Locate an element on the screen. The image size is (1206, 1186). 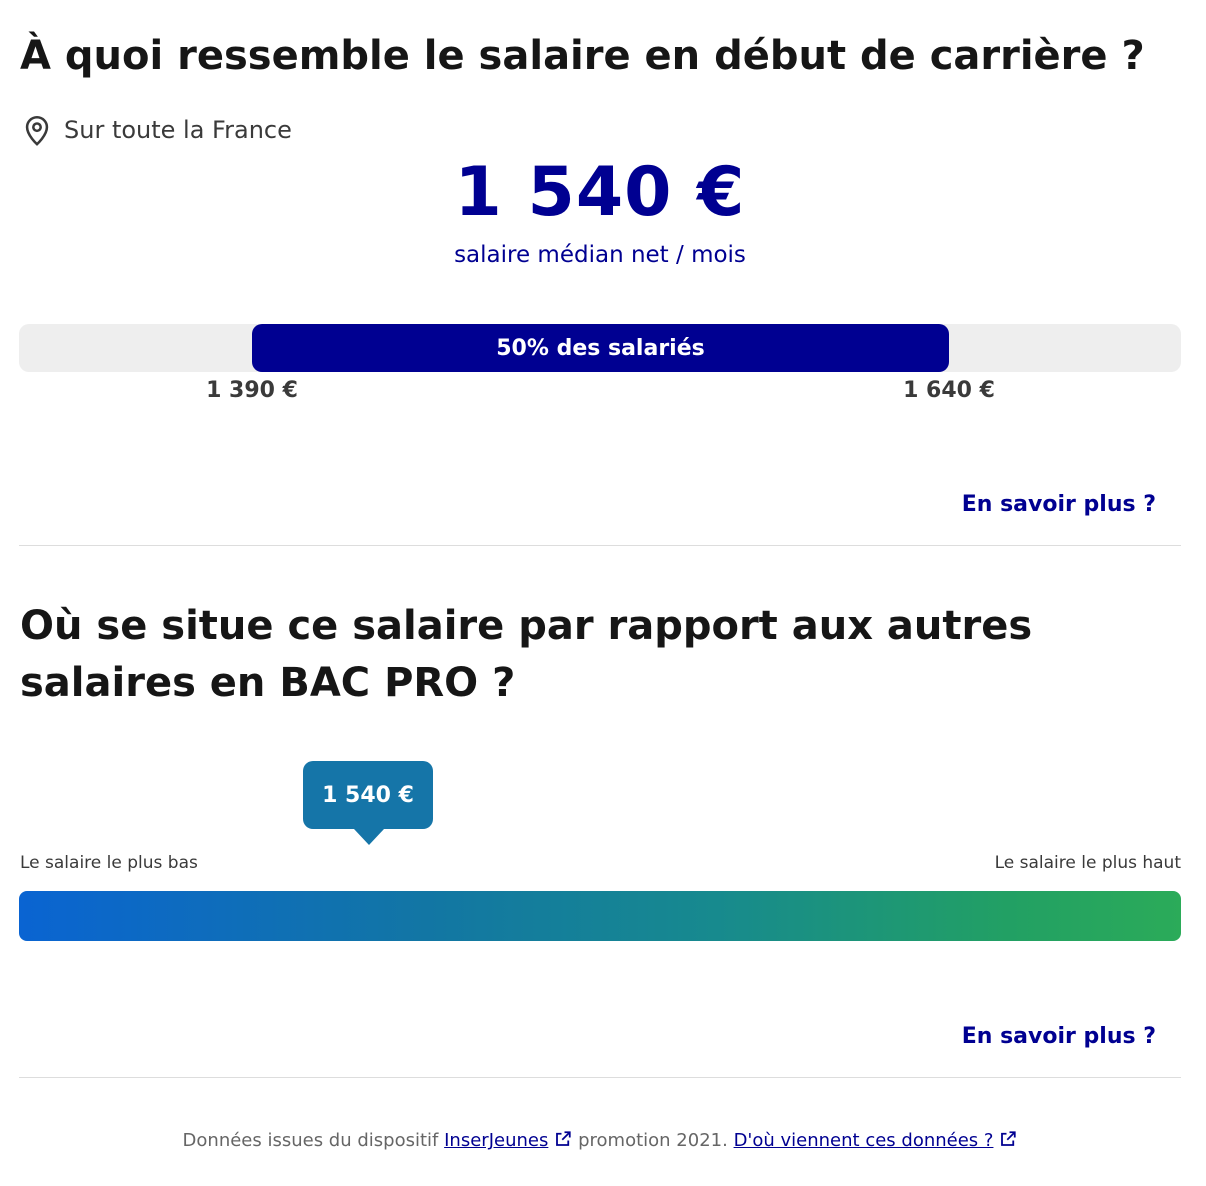
salary-range-label: 50% des salariés is located at coordinates (600, 348).